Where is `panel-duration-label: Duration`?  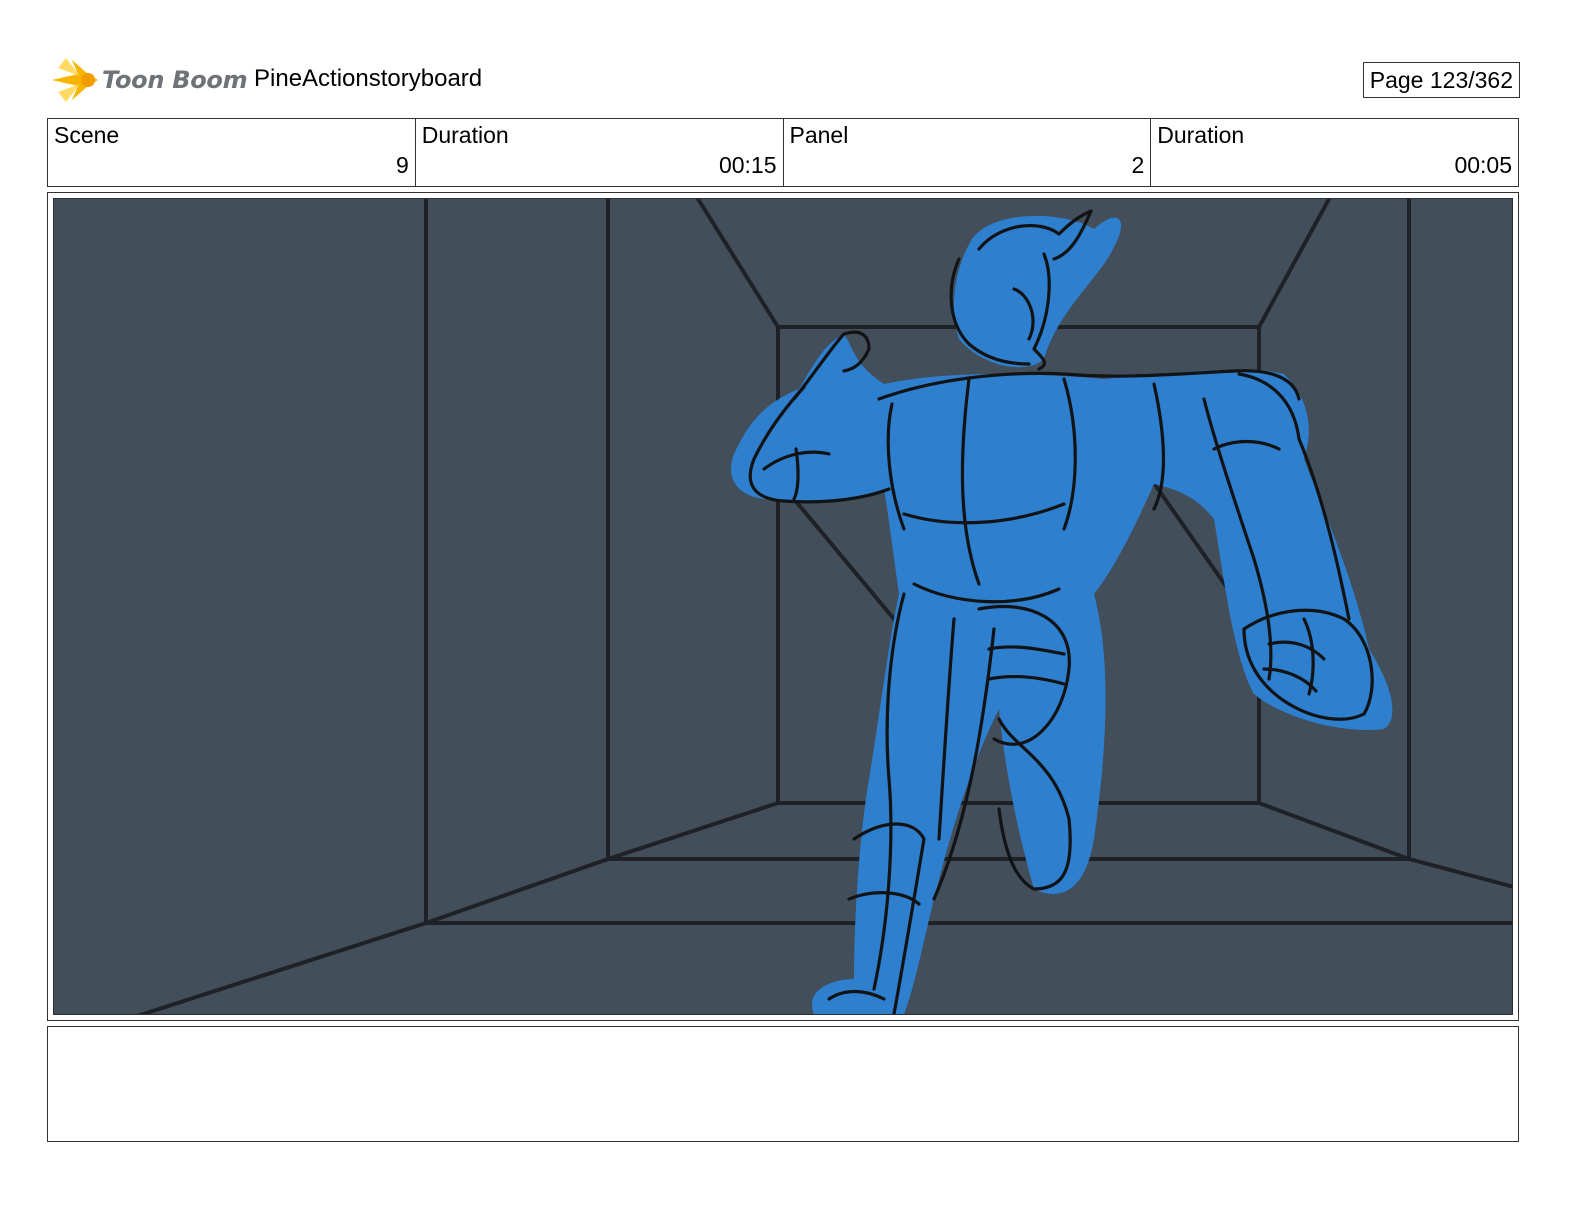
panel-duration-label: Duration is located at coordinates (1201, 135).